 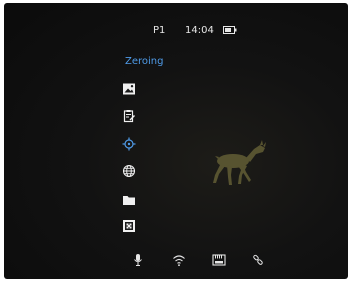 What do you see at coordinates (138, 260) in the screenshot?
I see `microphone-icon` at bounding box center [138, 260].